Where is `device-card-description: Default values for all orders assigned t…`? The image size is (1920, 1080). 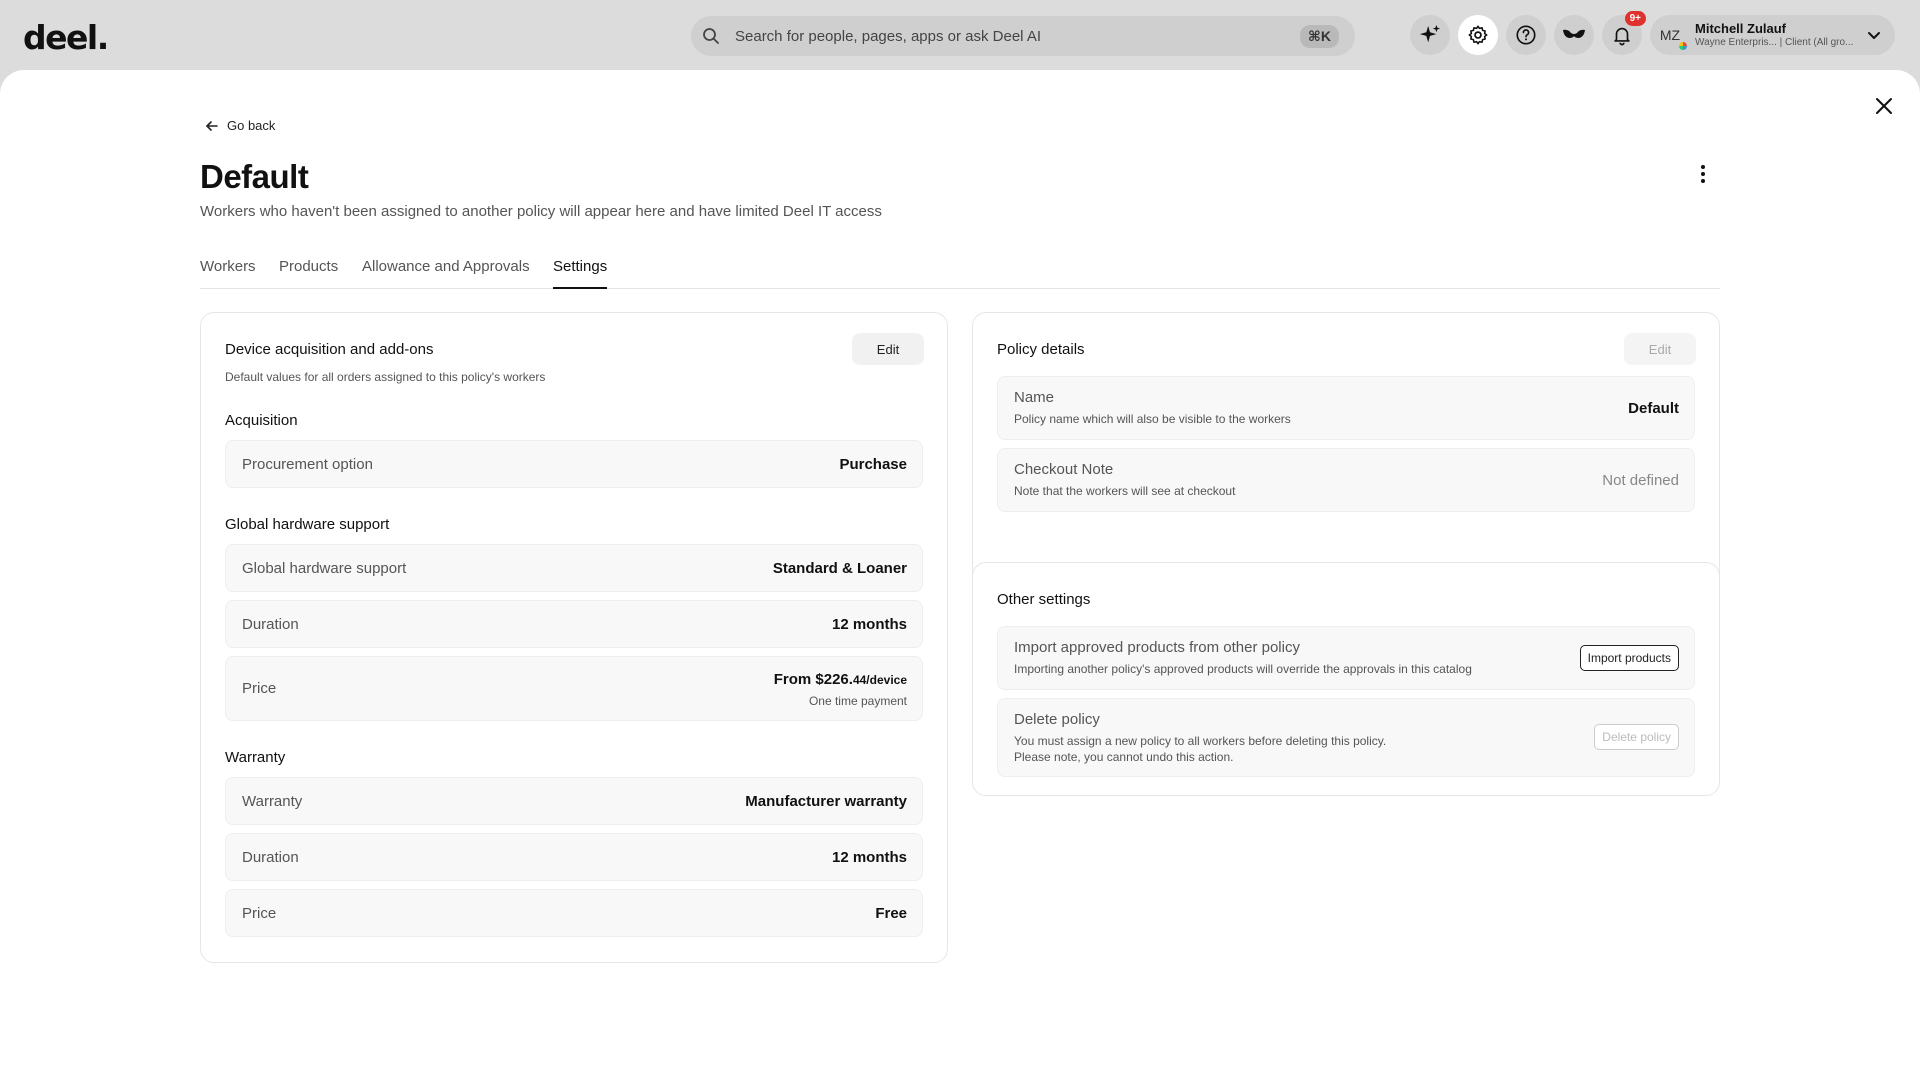
device-card-description: Default values for all orders assigned t… is located at coordinates (385, 377).